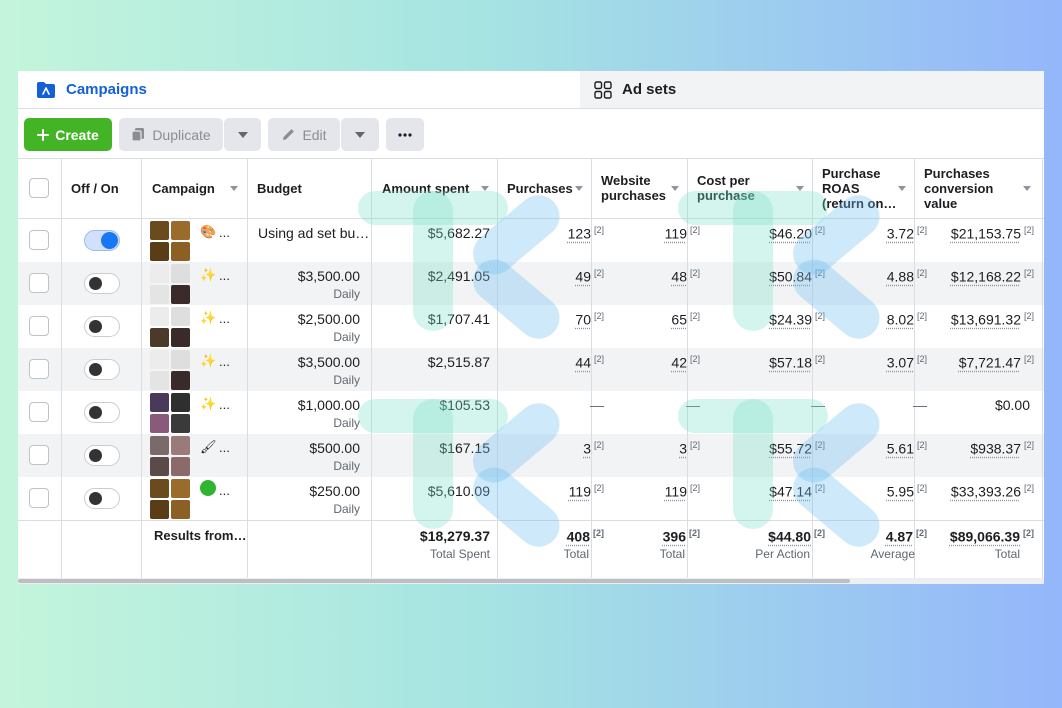 This screenshot has width=1062, height=708. I want to click on tab-ad-sets: Ad sets, so click(812, 89).